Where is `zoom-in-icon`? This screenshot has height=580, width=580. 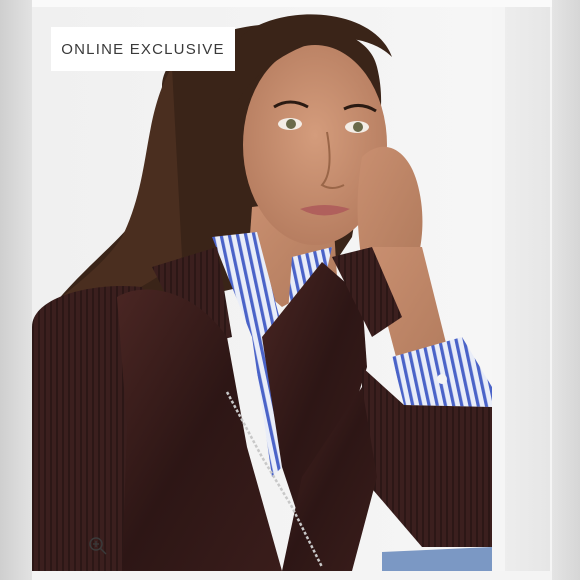
zoom-in-icon is located at coordinates (98, 546).